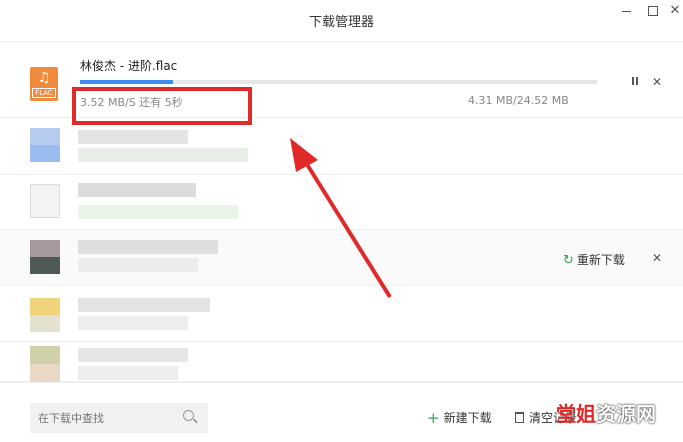 This screenshot has width=683, height=442. I want to click on plus-icon: +, so click(433, 418).